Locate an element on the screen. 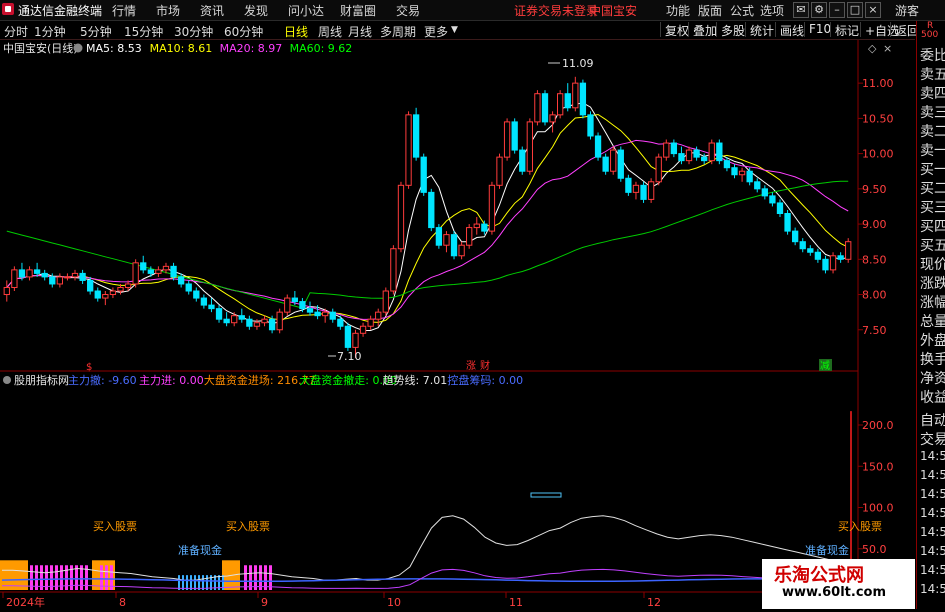 This screenshot has width=945, height=612. event-marker-finance: 财 is located at coordinates (485, 365).